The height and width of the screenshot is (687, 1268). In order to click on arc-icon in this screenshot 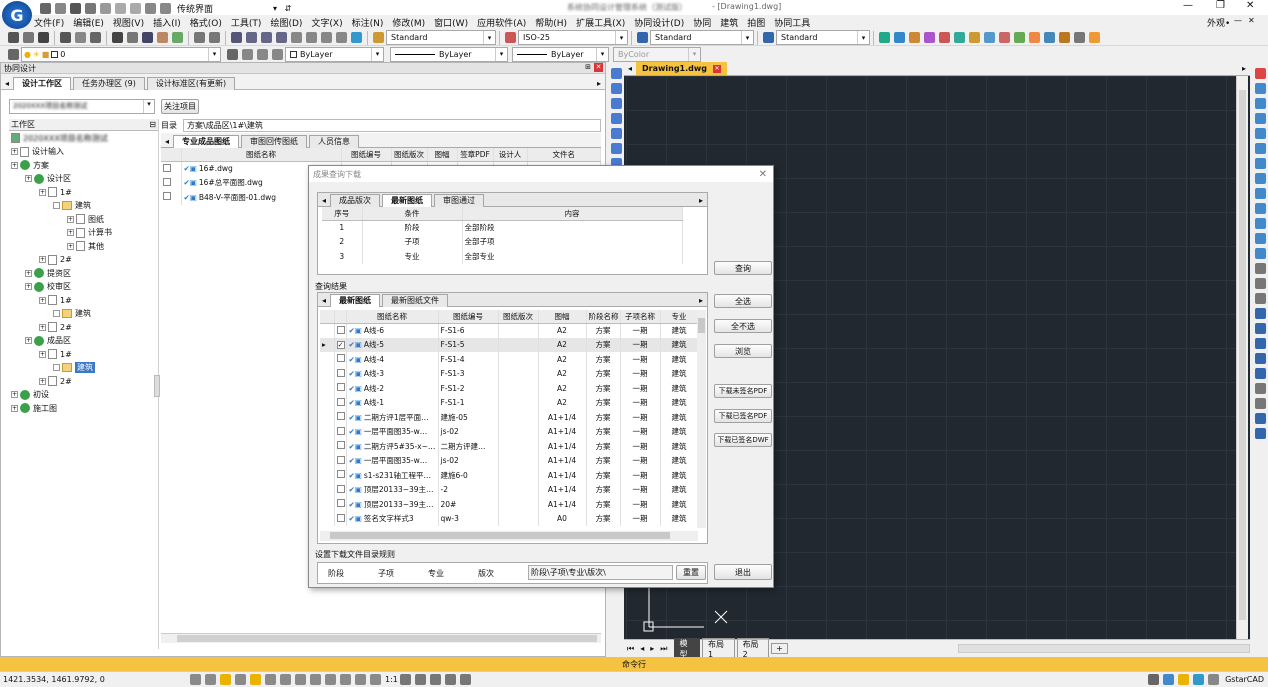, I will do `click(616, 148)`.